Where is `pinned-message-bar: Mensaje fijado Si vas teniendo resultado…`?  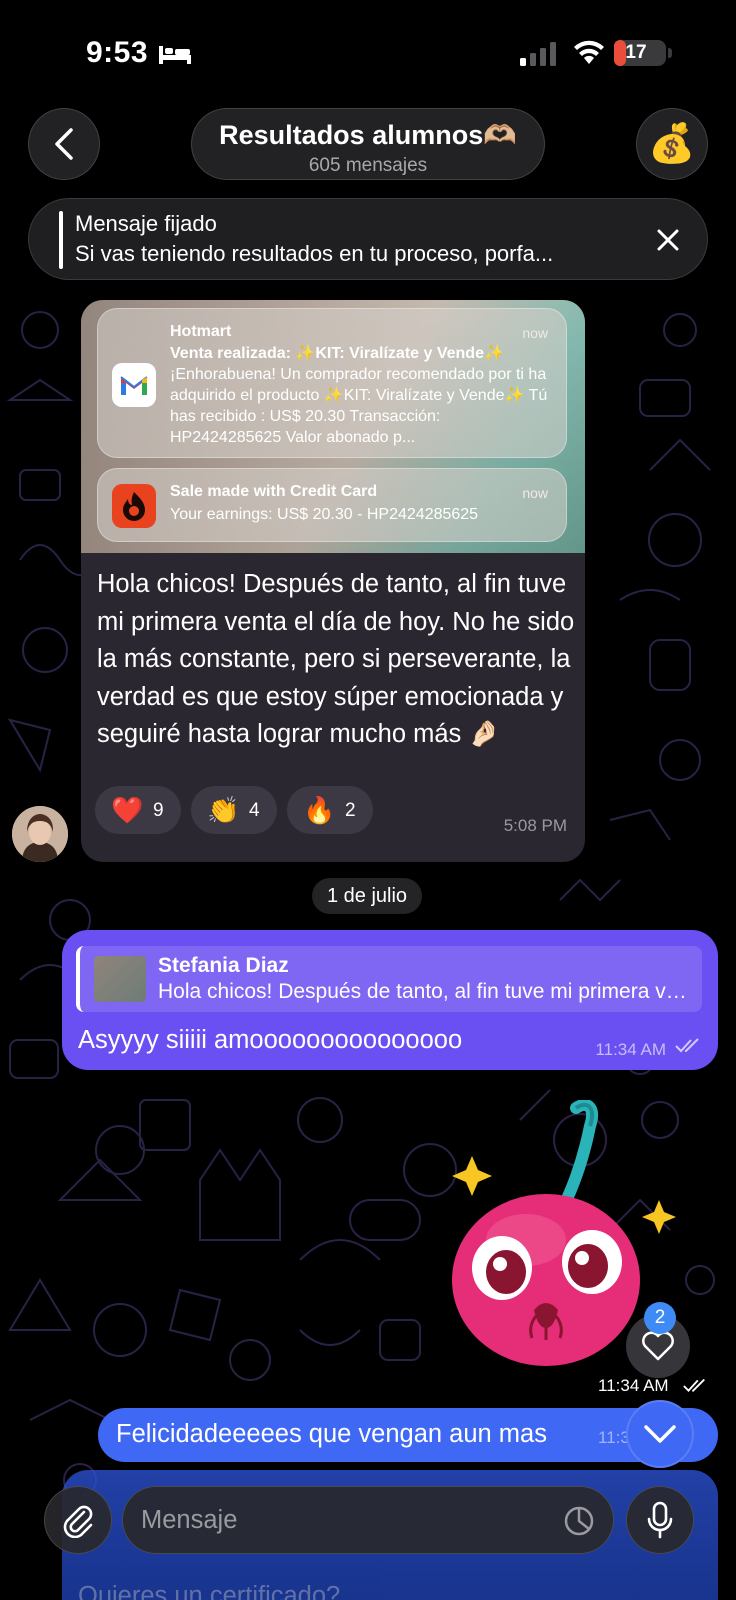
pinned-message-bar: Mensaje fijado Si vas teniendo resultado… is located at coordinates (368, 239).